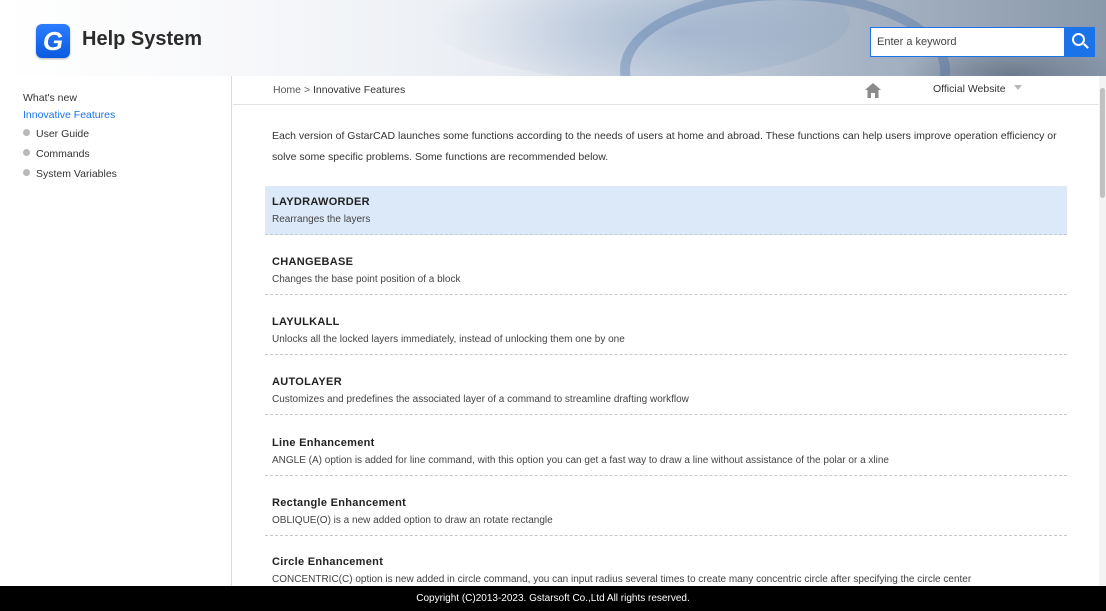 The height and width of the screenshot is (611, 1106). I want to click on app-logo-icon: G, so click(53, 41).